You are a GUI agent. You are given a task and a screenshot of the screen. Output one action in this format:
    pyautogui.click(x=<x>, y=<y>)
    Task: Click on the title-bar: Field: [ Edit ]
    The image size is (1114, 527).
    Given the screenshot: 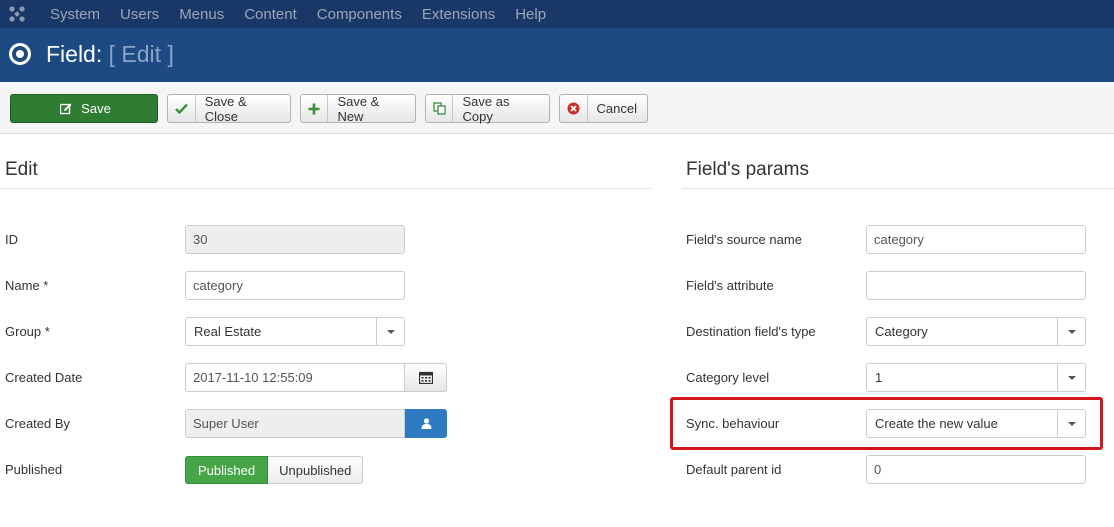 What is the action you would take?
    pyautogui.click(x=557, y=55)
    